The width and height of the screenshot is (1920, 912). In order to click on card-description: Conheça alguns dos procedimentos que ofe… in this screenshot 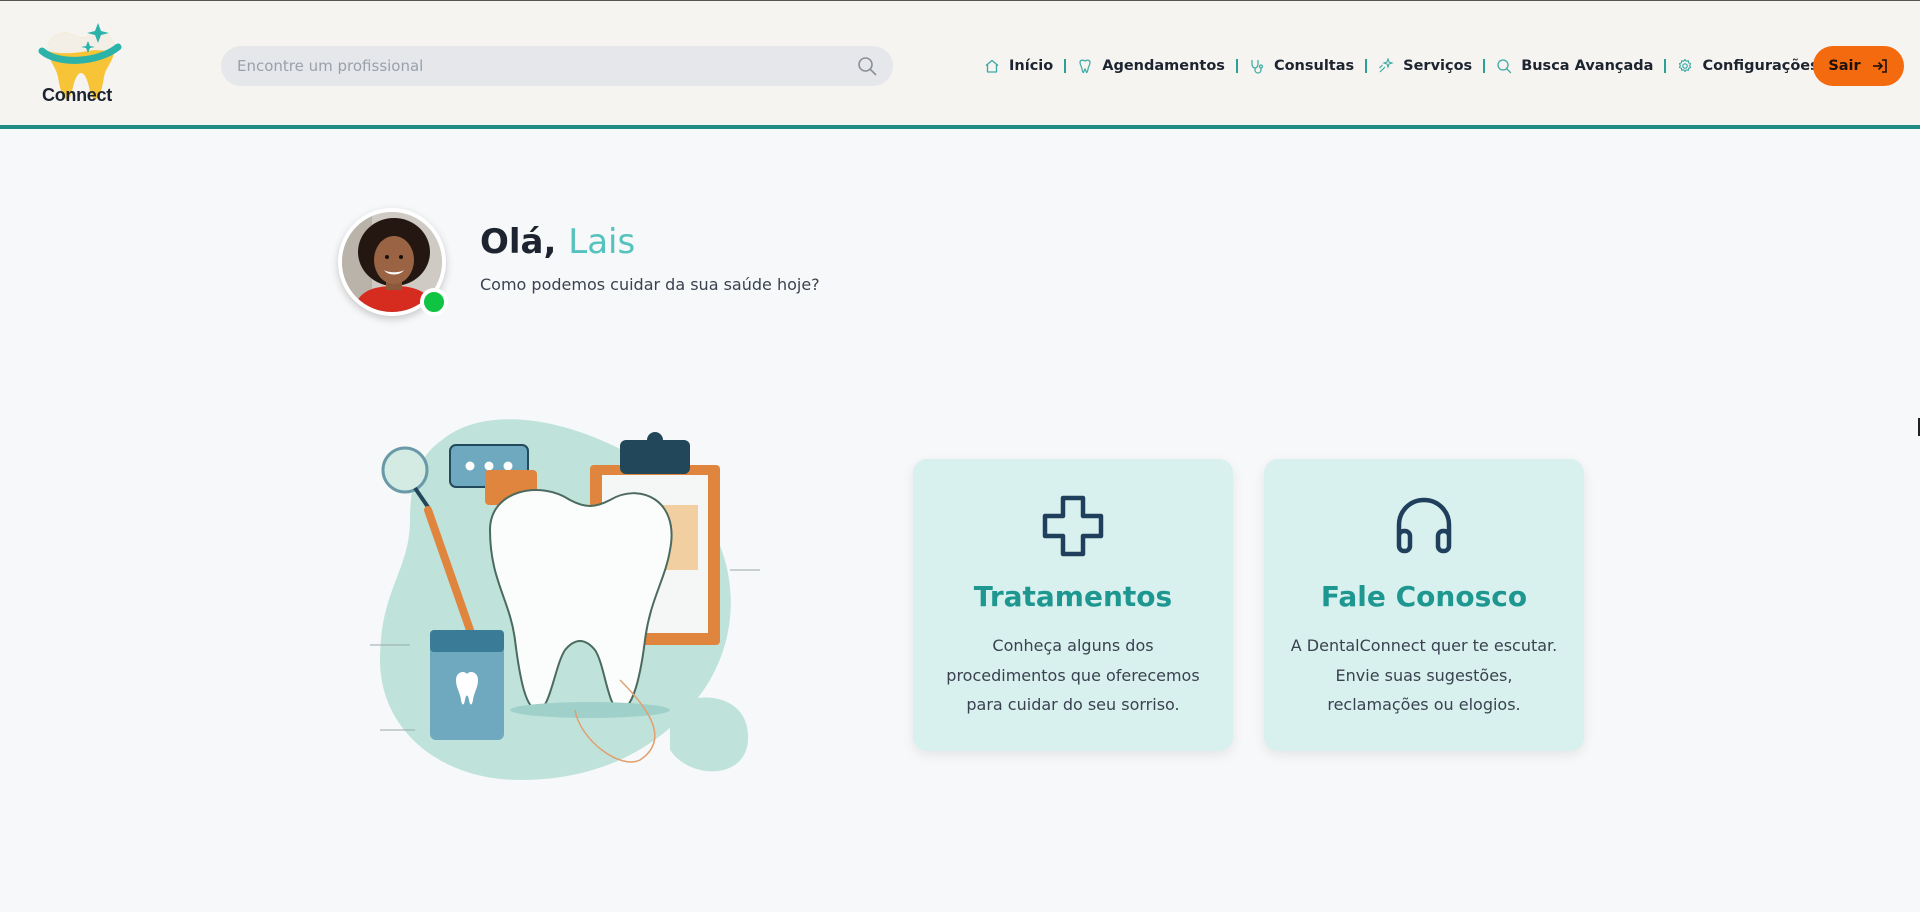, I will do `click(1073, 675)`.